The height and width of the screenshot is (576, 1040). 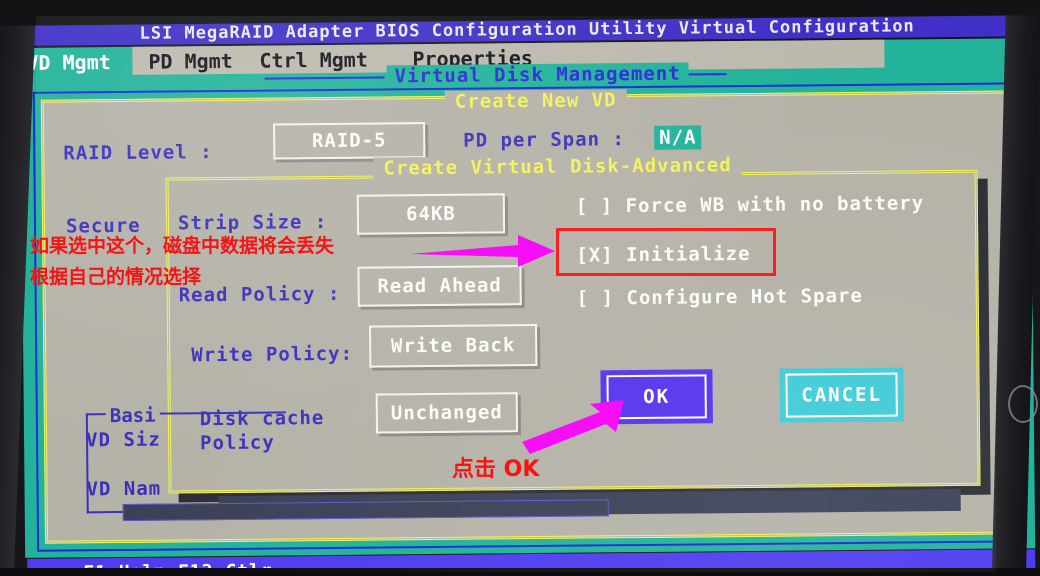 What do you see at coordinates (182, 246) in the screenshot?
I see `annotation-warning-line1: 如果选中这个，磁盘中数据将会丢失` at bounding box center [182, 246].